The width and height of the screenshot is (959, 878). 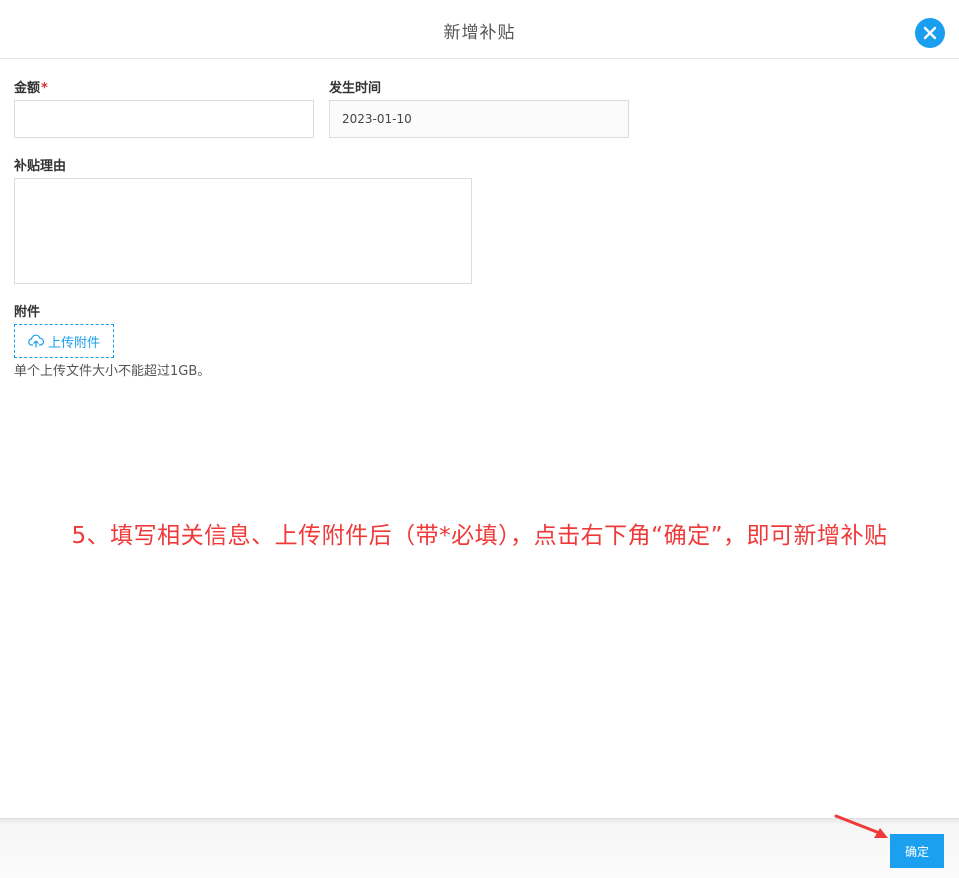 I want to click on upload-attachment-button: 上传附件, so click(x=64, y=341).